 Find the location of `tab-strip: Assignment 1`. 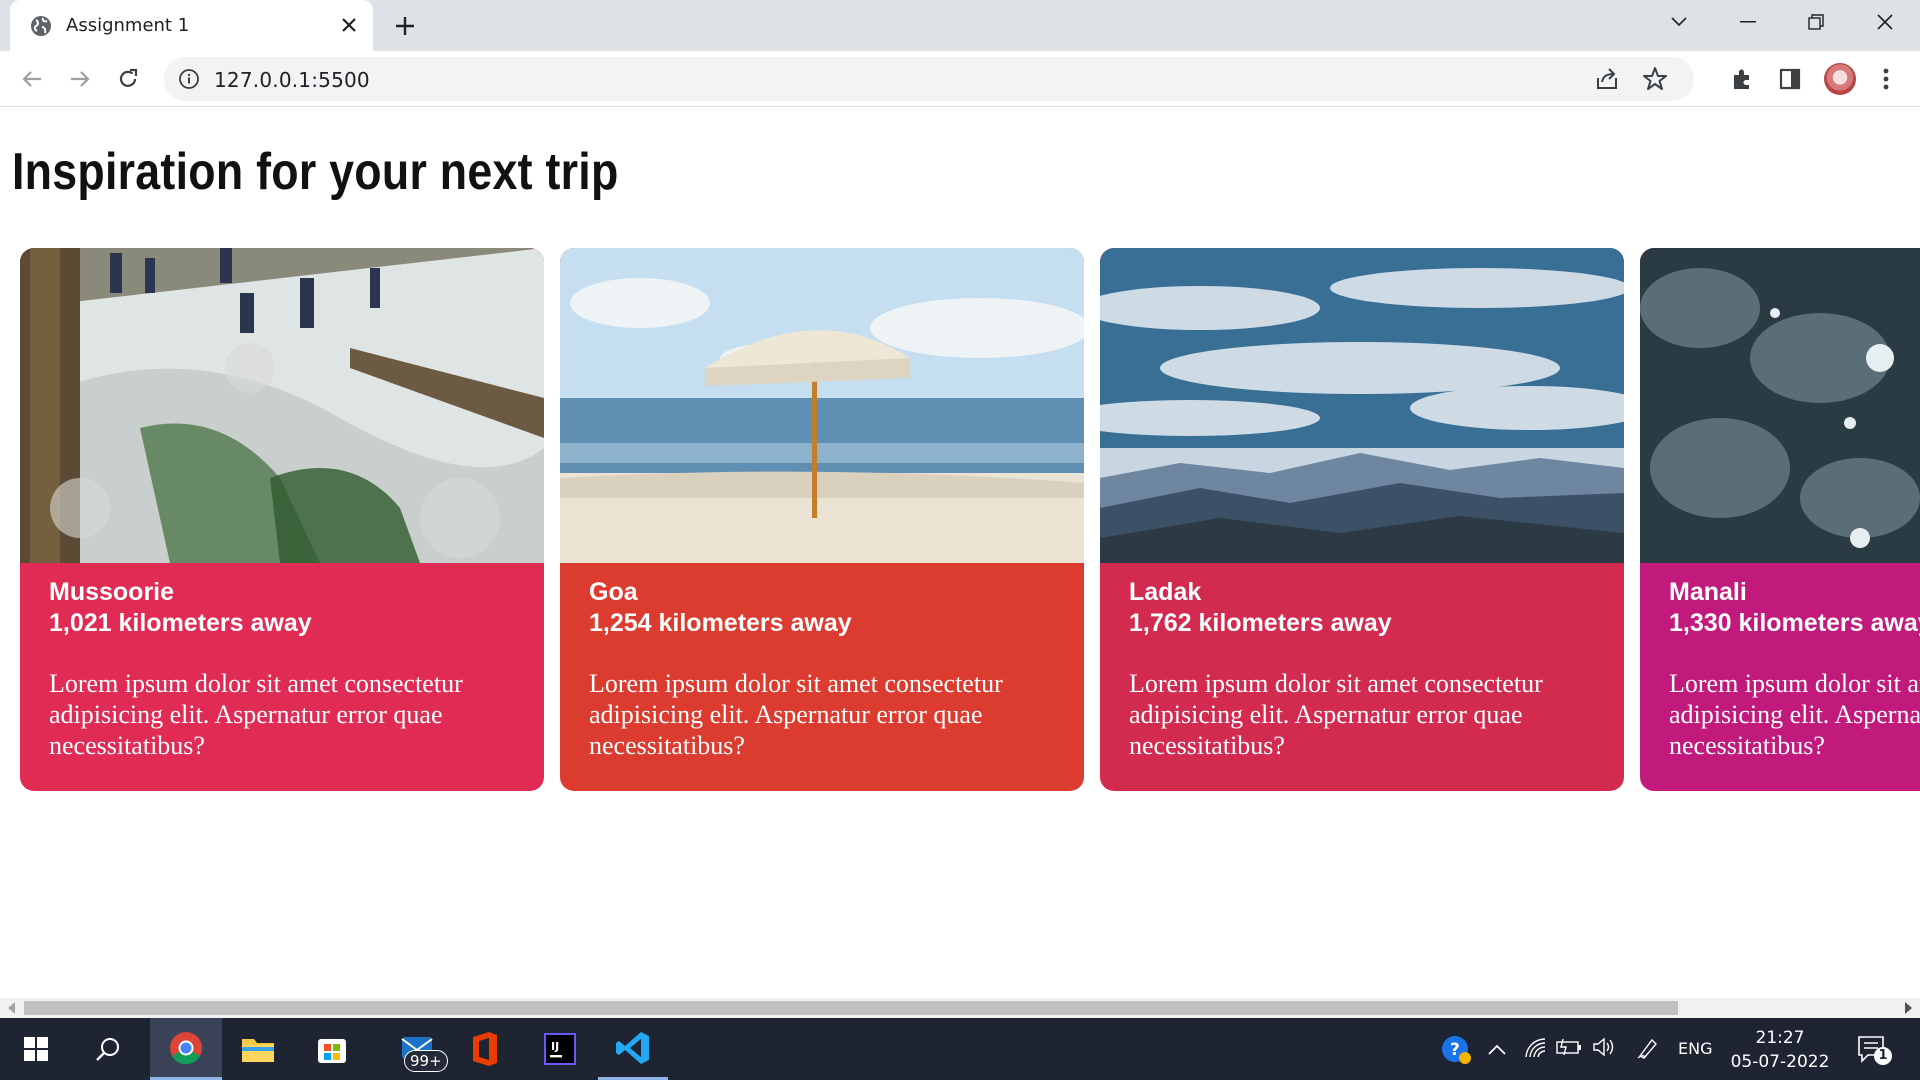

tab-strip: Assignment 1 is located at coordinates (960, 25).